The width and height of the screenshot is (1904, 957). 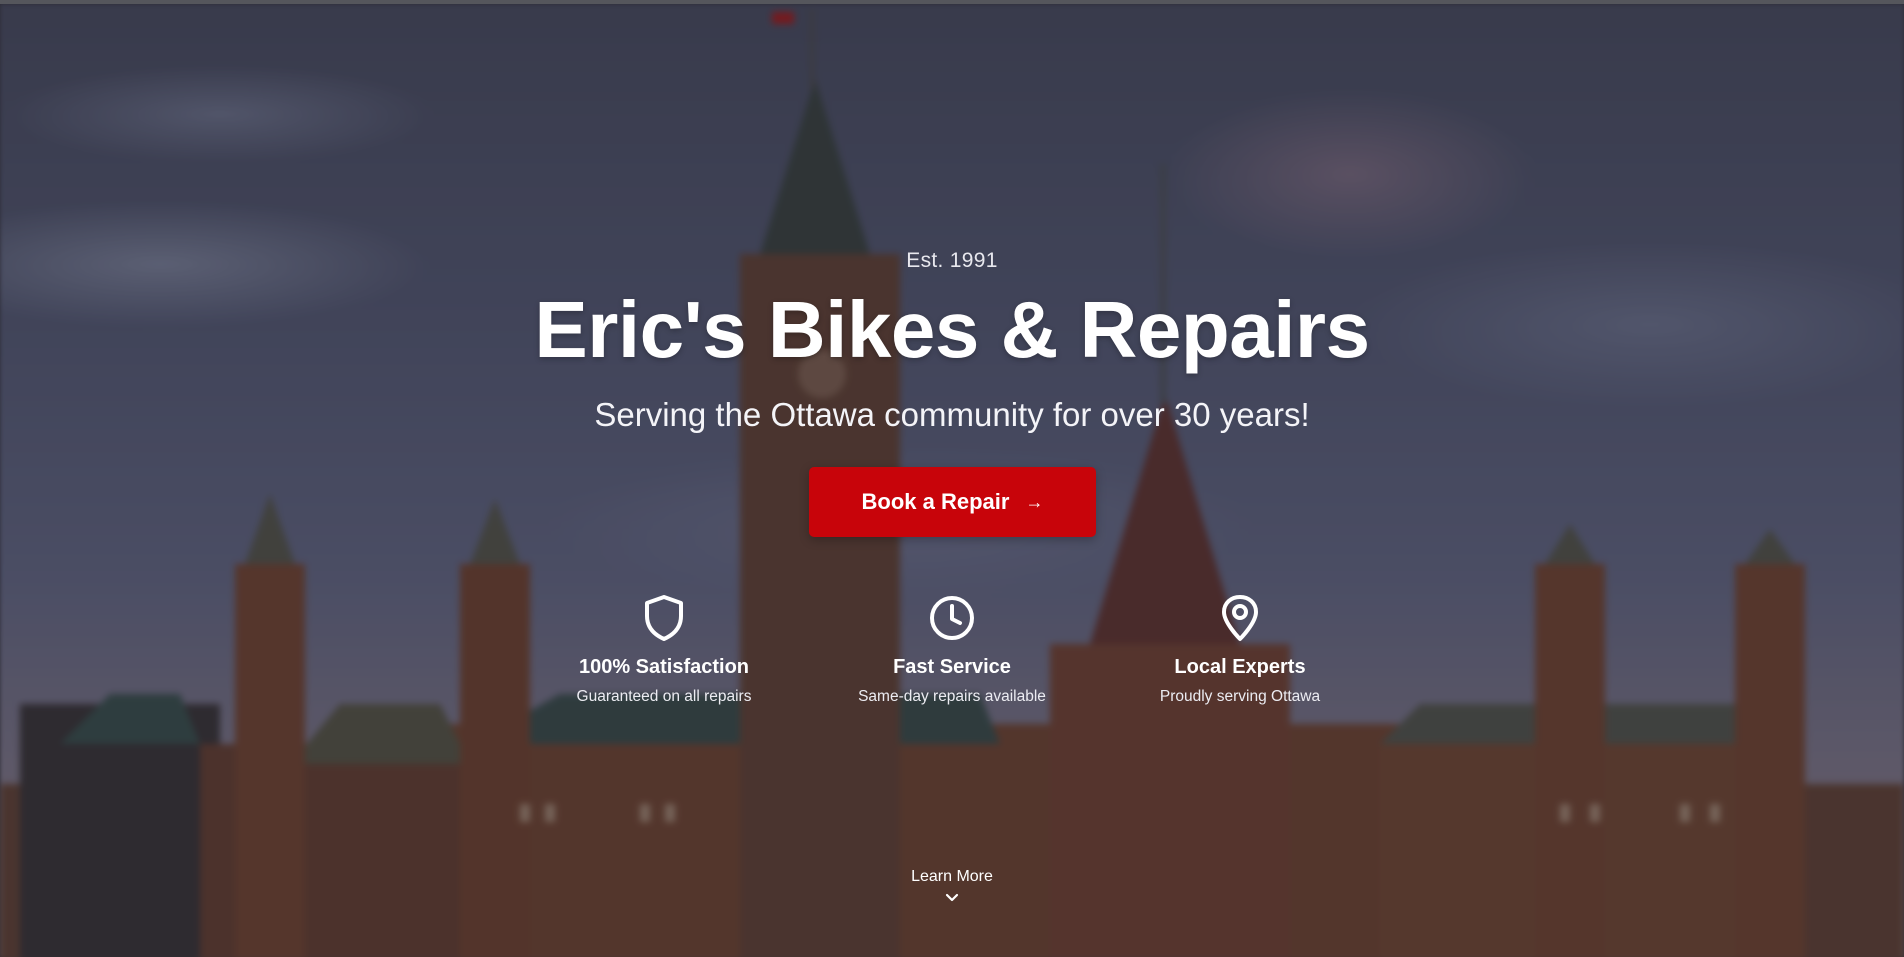 I want to click on feature-title: 100% Satisfaction, so click(x=664, y=667).